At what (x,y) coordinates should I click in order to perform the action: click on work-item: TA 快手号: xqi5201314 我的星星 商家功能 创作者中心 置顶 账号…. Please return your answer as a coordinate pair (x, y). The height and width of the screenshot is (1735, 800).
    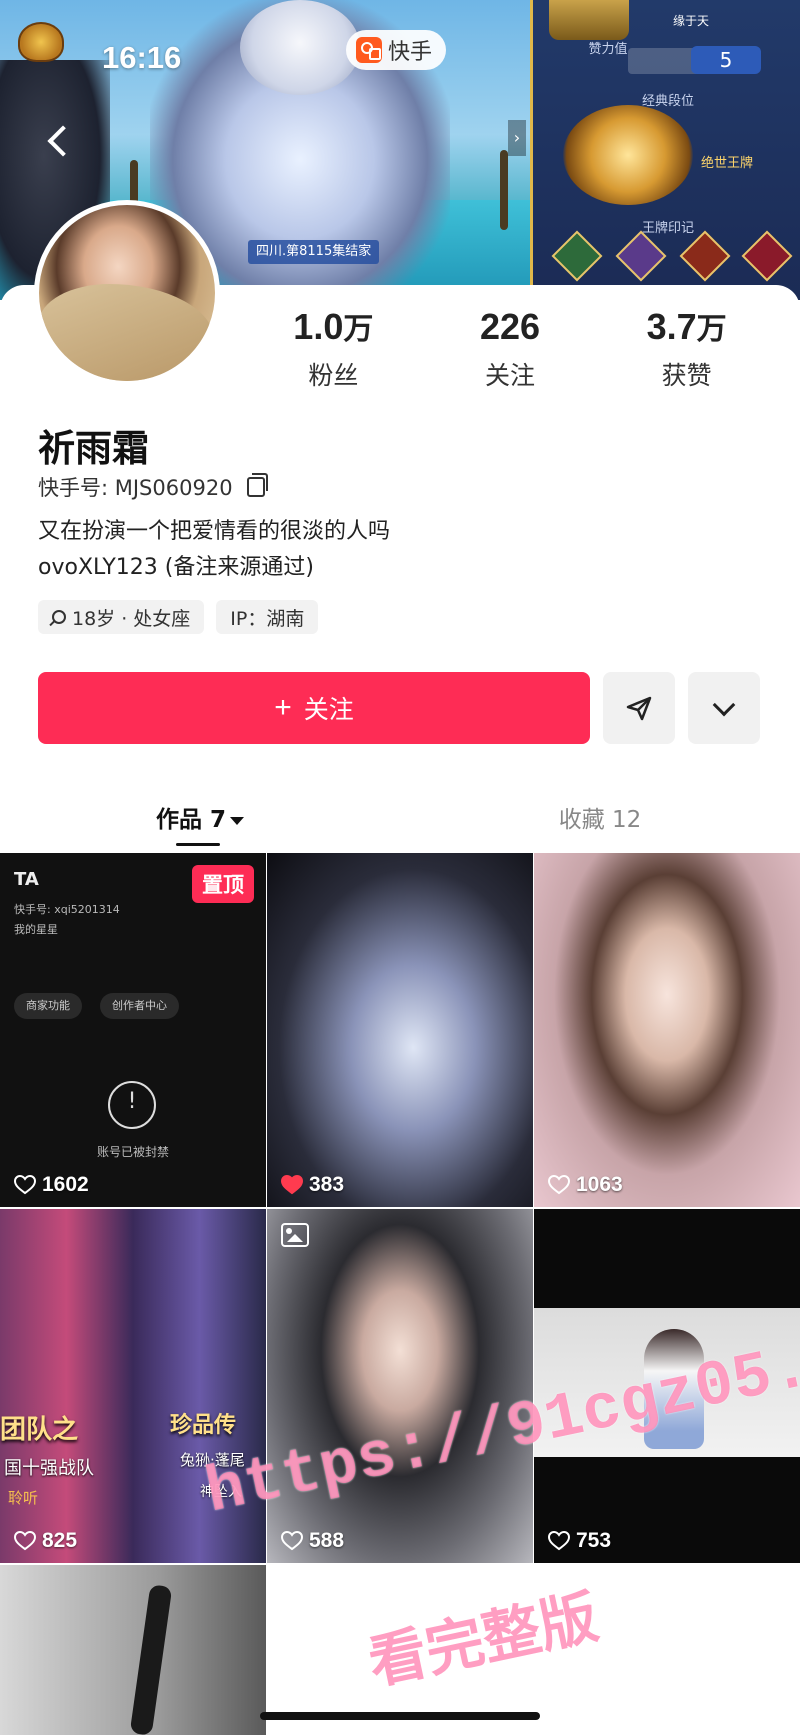
    Looking at the image, I should click on (133, 1030).